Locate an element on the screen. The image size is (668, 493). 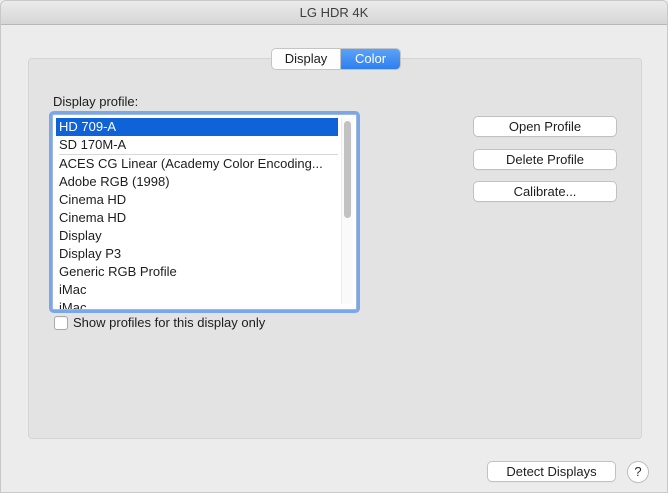
profile-list-item: Display P3 is located at coordinates (197, 254).